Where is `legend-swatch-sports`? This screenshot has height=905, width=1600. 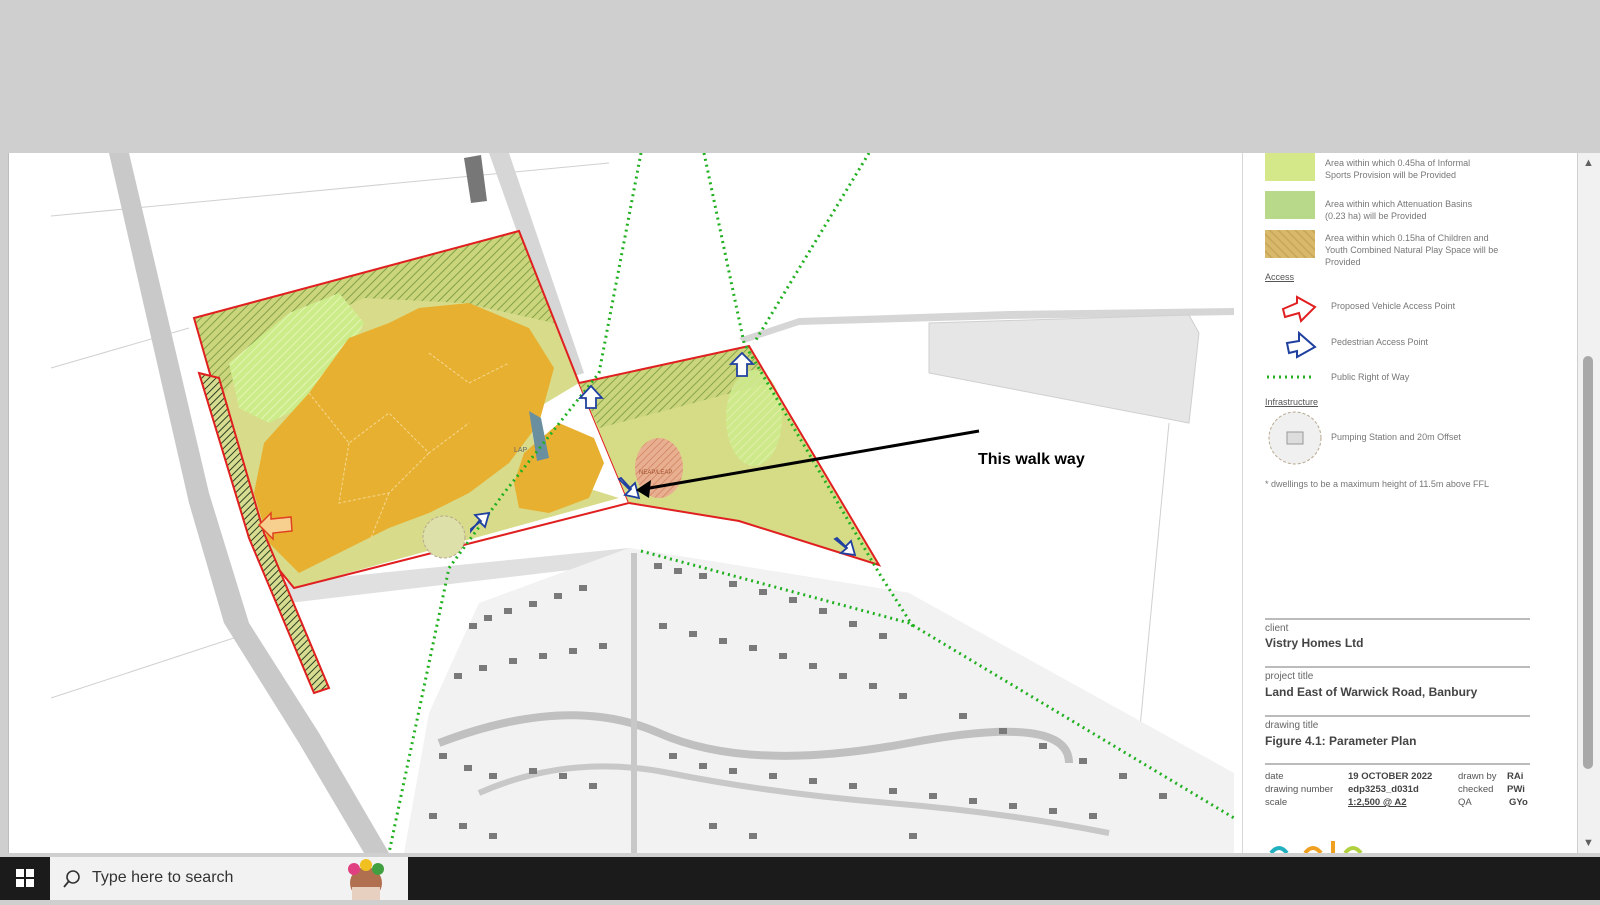 legend-swatch-sports is located at coordinates (1290, 167).